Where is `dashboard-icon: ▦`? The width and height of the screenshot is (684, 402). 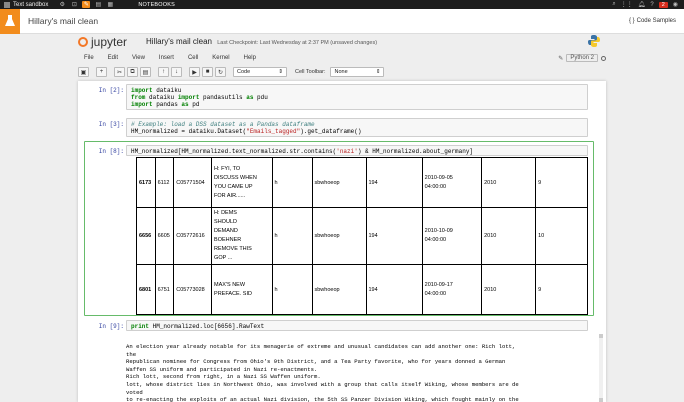
dashboard-icon: ▦ is located at coordinates (110, 4).